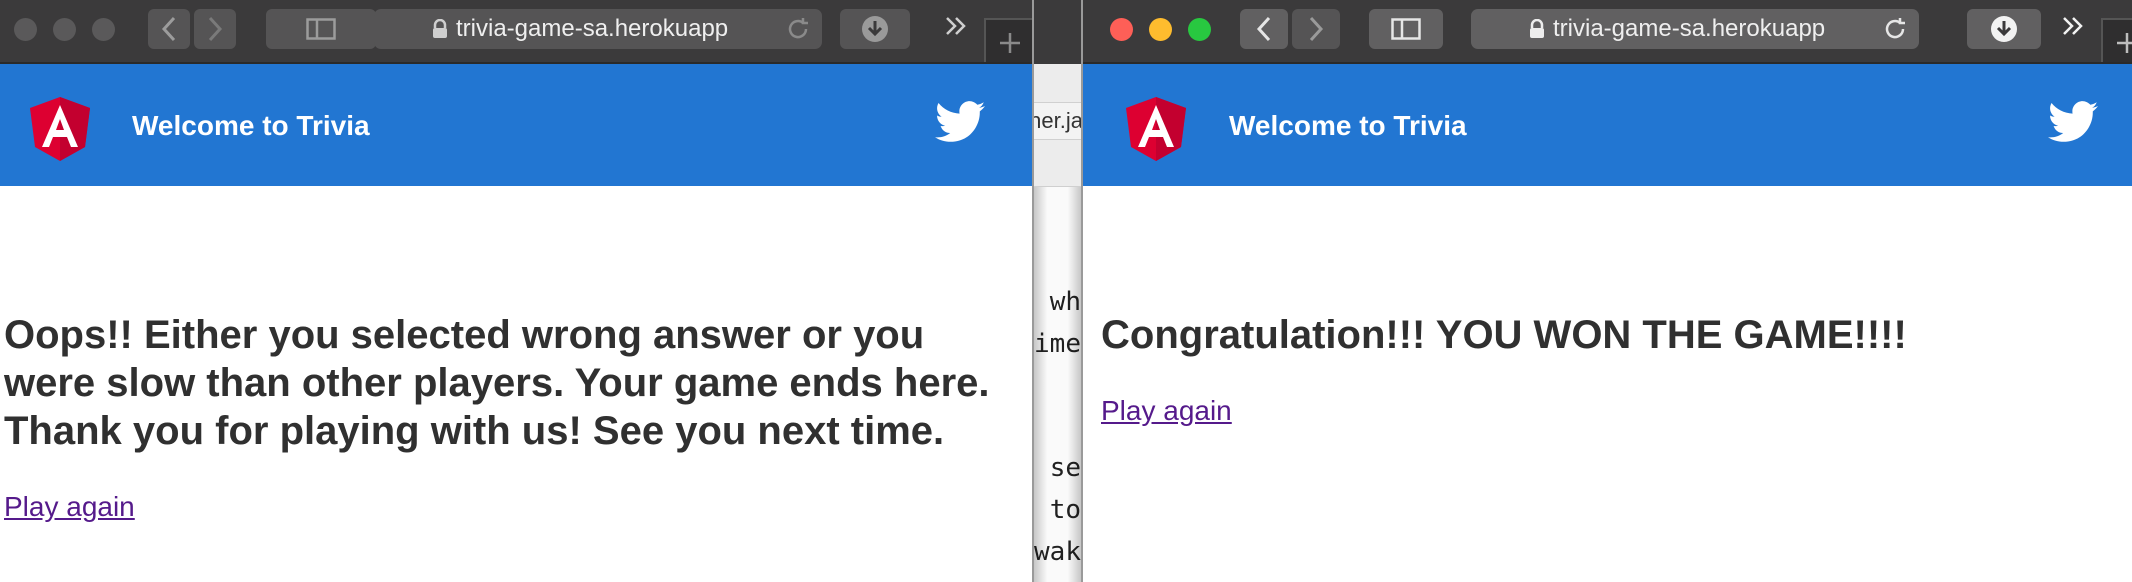 The image size is (2132, 582). What do you see at coordinates (1504, 335) in the screenshot?
I see `win-message: Congratulation!!! YOU WON THE GAME!!!!` at bounding box center [1504, 335].